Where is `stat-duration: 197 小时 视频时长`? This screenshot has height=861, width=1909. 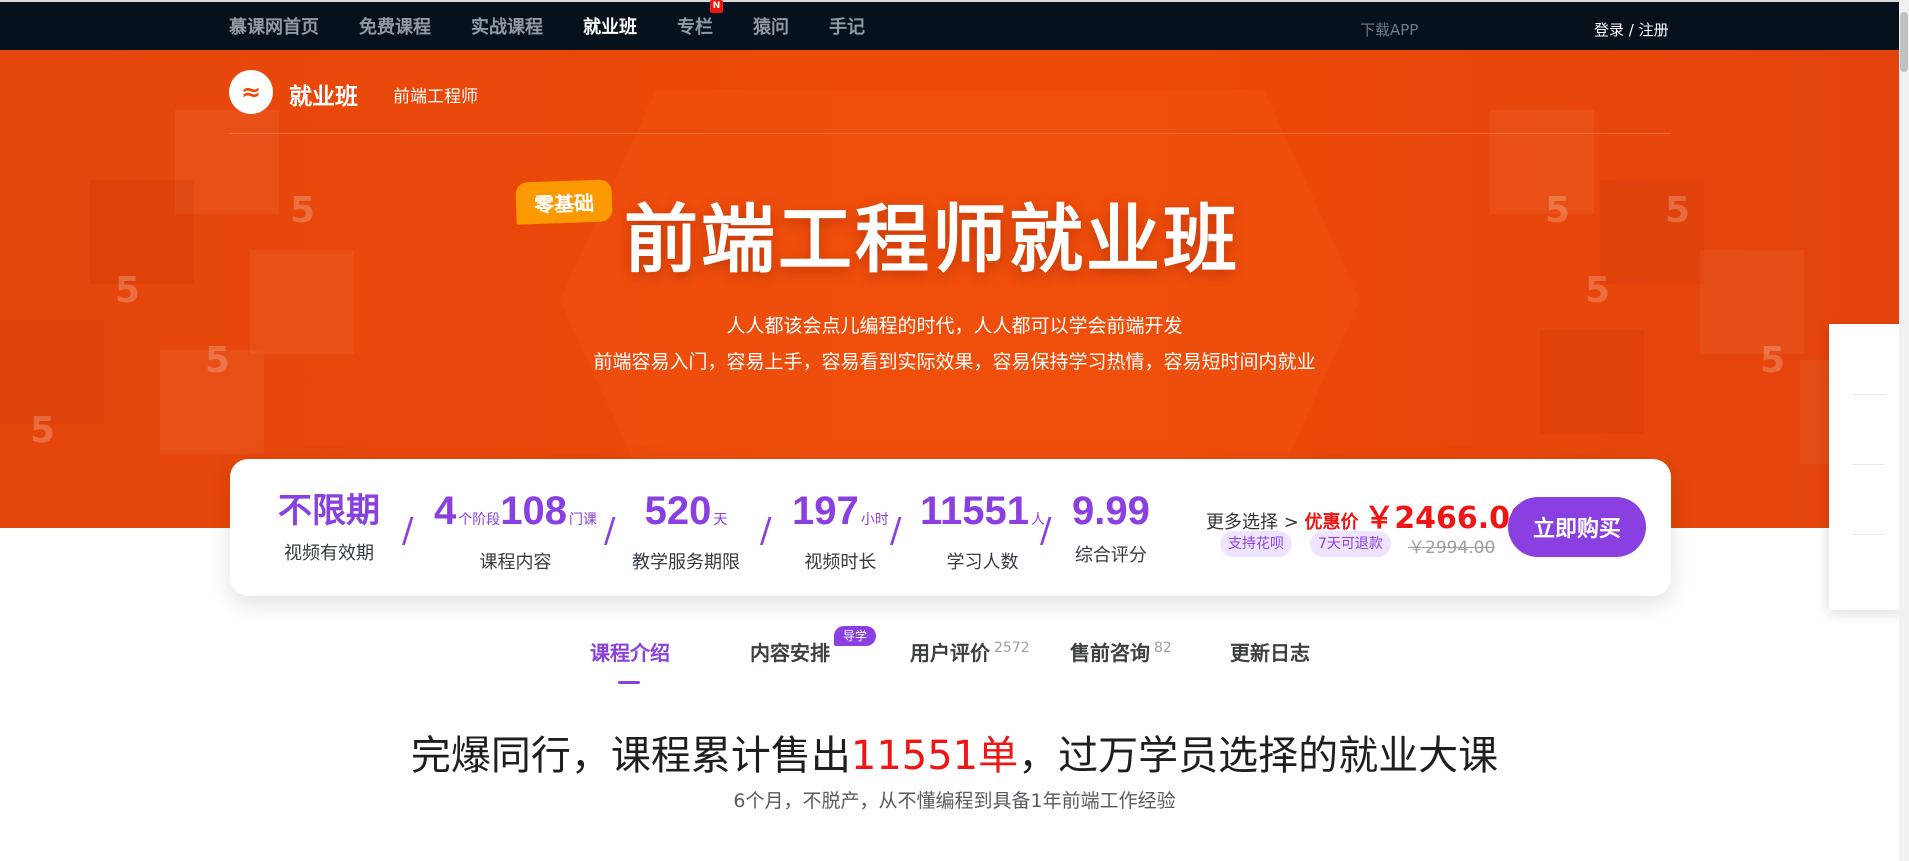 stat-duration: 197 小时 视频时长 is located at coordinates (840, 531).